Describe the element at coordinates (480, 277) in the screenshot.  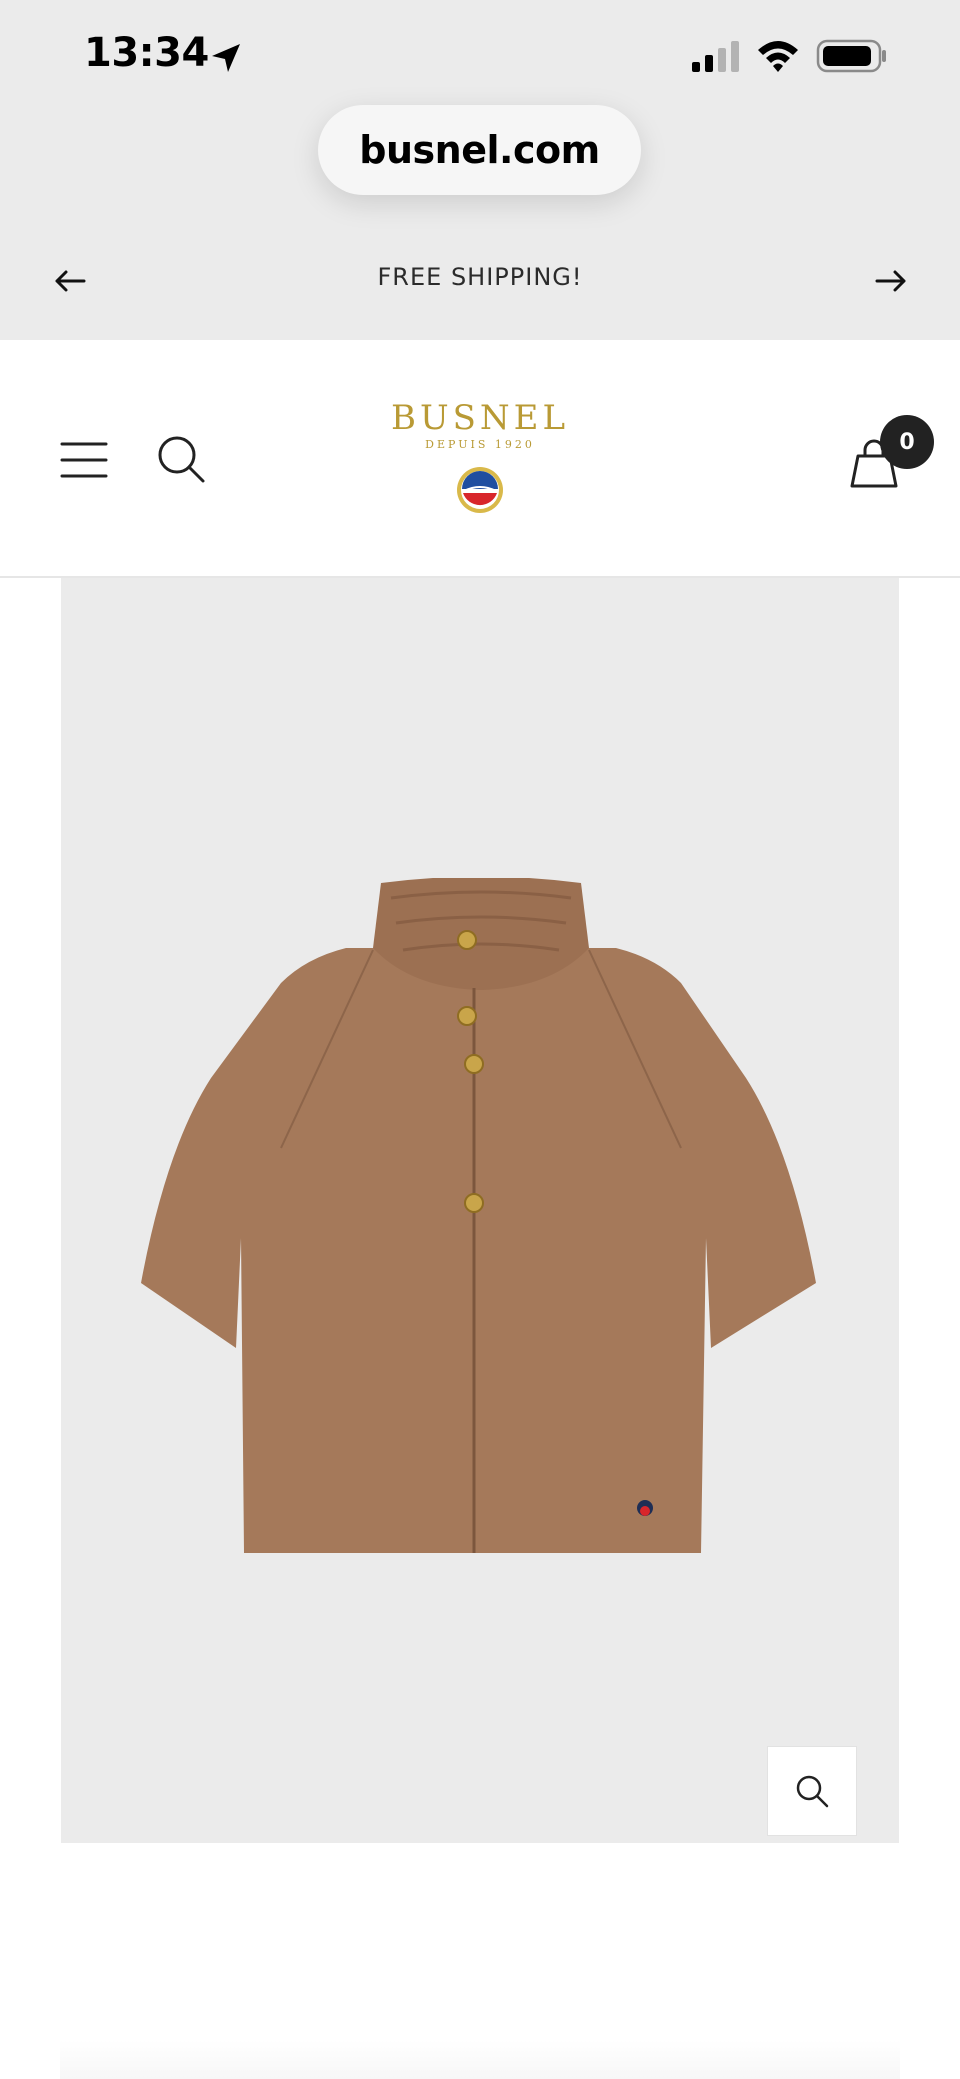
I see `announcement-text: FREE SHIPPING!` at that location.